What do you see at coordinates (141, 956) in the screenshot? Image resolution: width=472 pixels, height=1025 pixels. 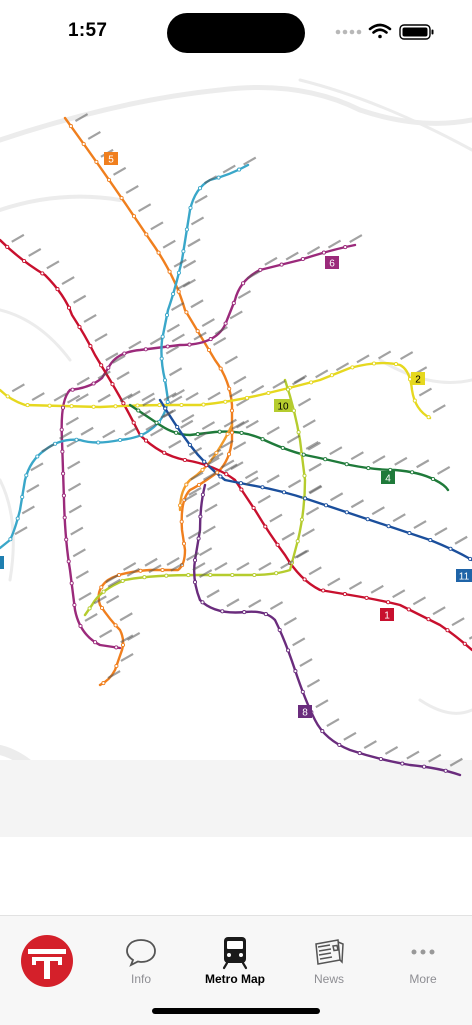 I see `tab-info: Info` at bounding box center [141, 956].